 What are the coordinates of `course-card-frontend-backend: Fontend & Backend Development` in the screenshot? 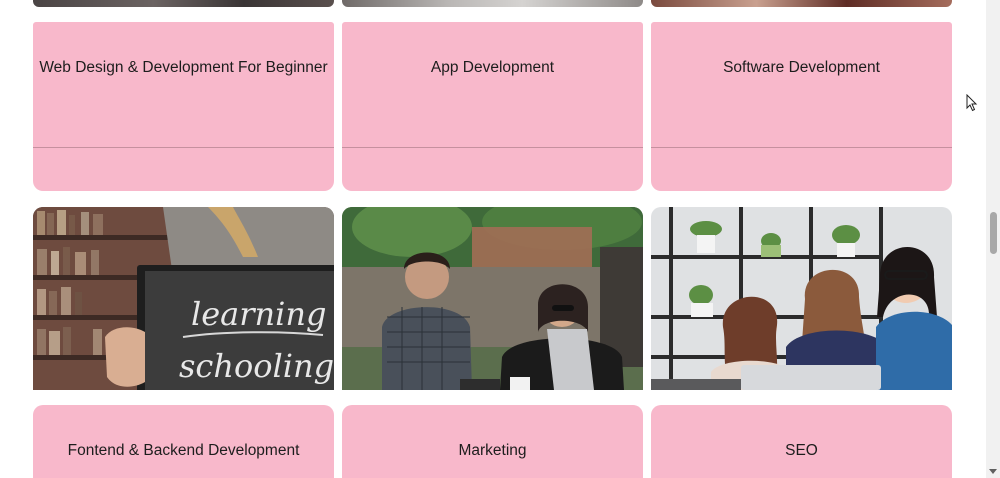 It's located at (183, 441).